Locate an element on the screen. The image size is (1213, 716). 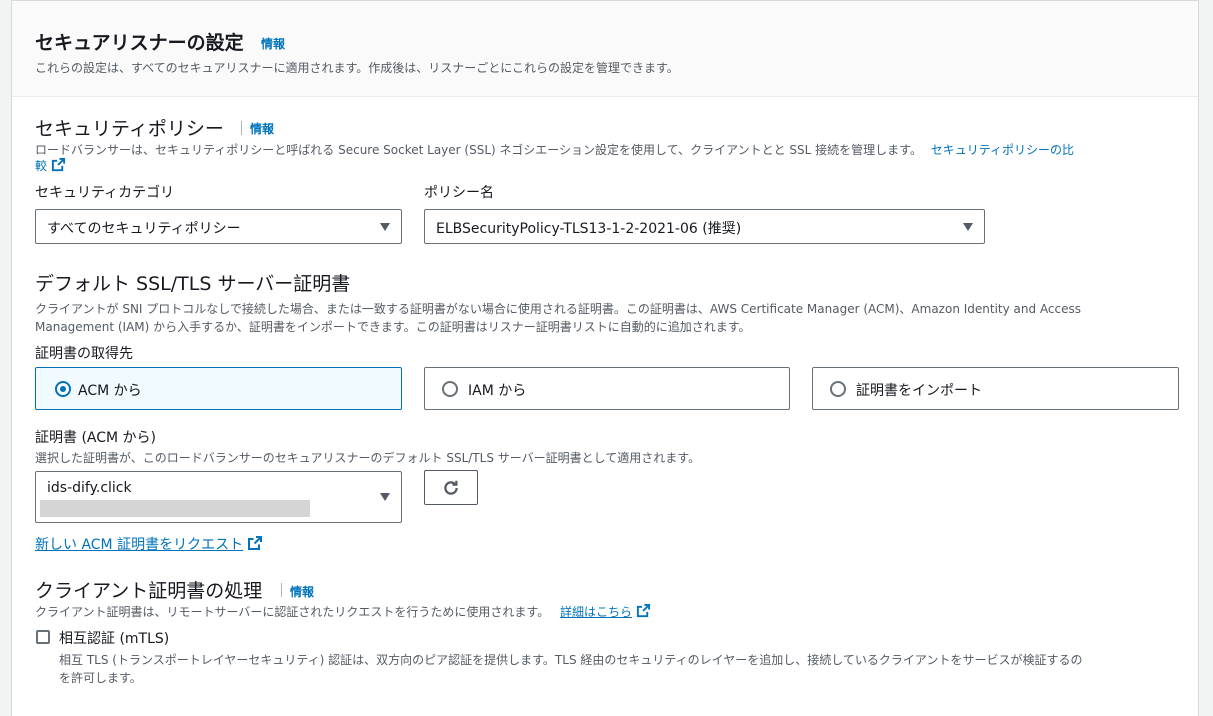
cert-source-label: 証明書の取得先 is located at coordinates (84, 354).